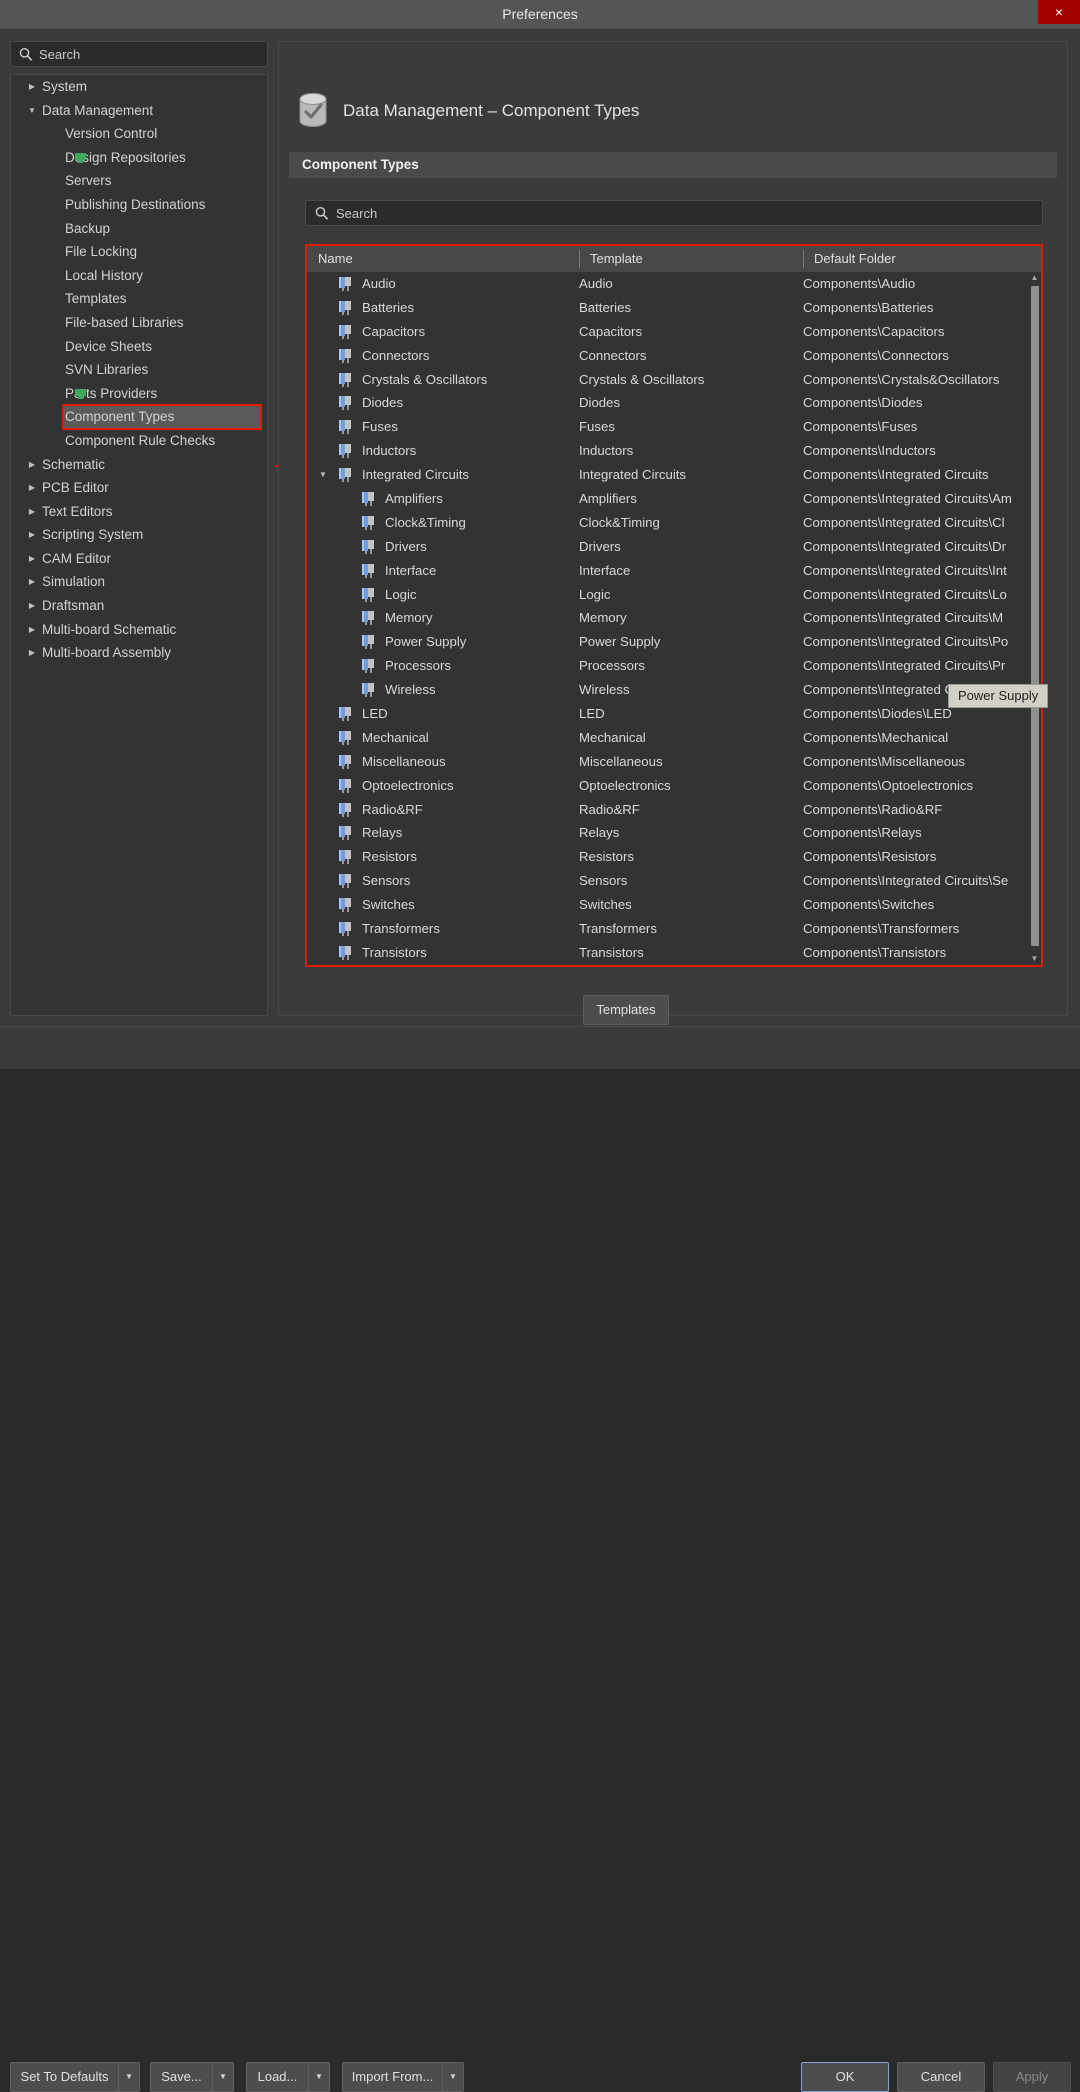  Describe the element at coordinates (674, 714) in the screenshot. I see `table-row: LED LED Components\Diodes\LED` at that location.